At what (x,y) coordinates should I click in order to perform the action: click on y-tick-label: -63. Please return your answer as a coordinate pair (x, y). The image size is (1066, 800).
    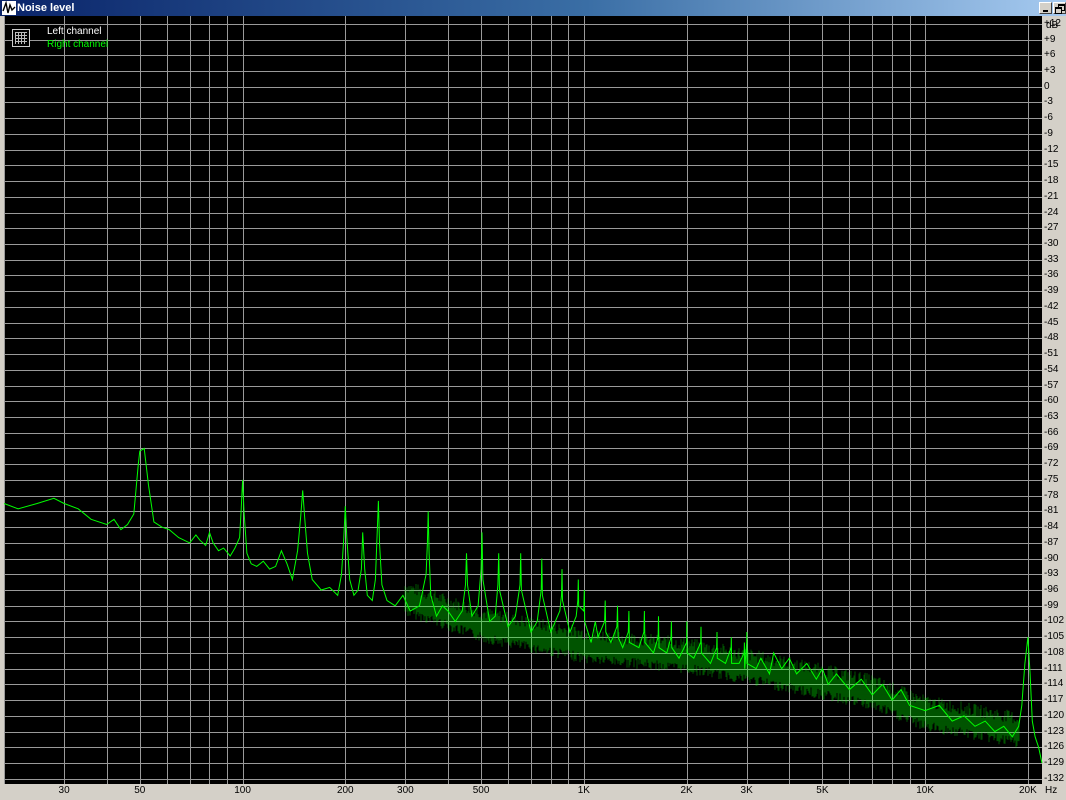
    Looking at the image, I should click on (1051, 417).